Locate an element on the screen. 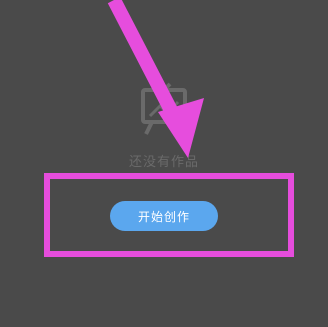  start-creating-button: 开始创作 is located at coordinates (164, 216).